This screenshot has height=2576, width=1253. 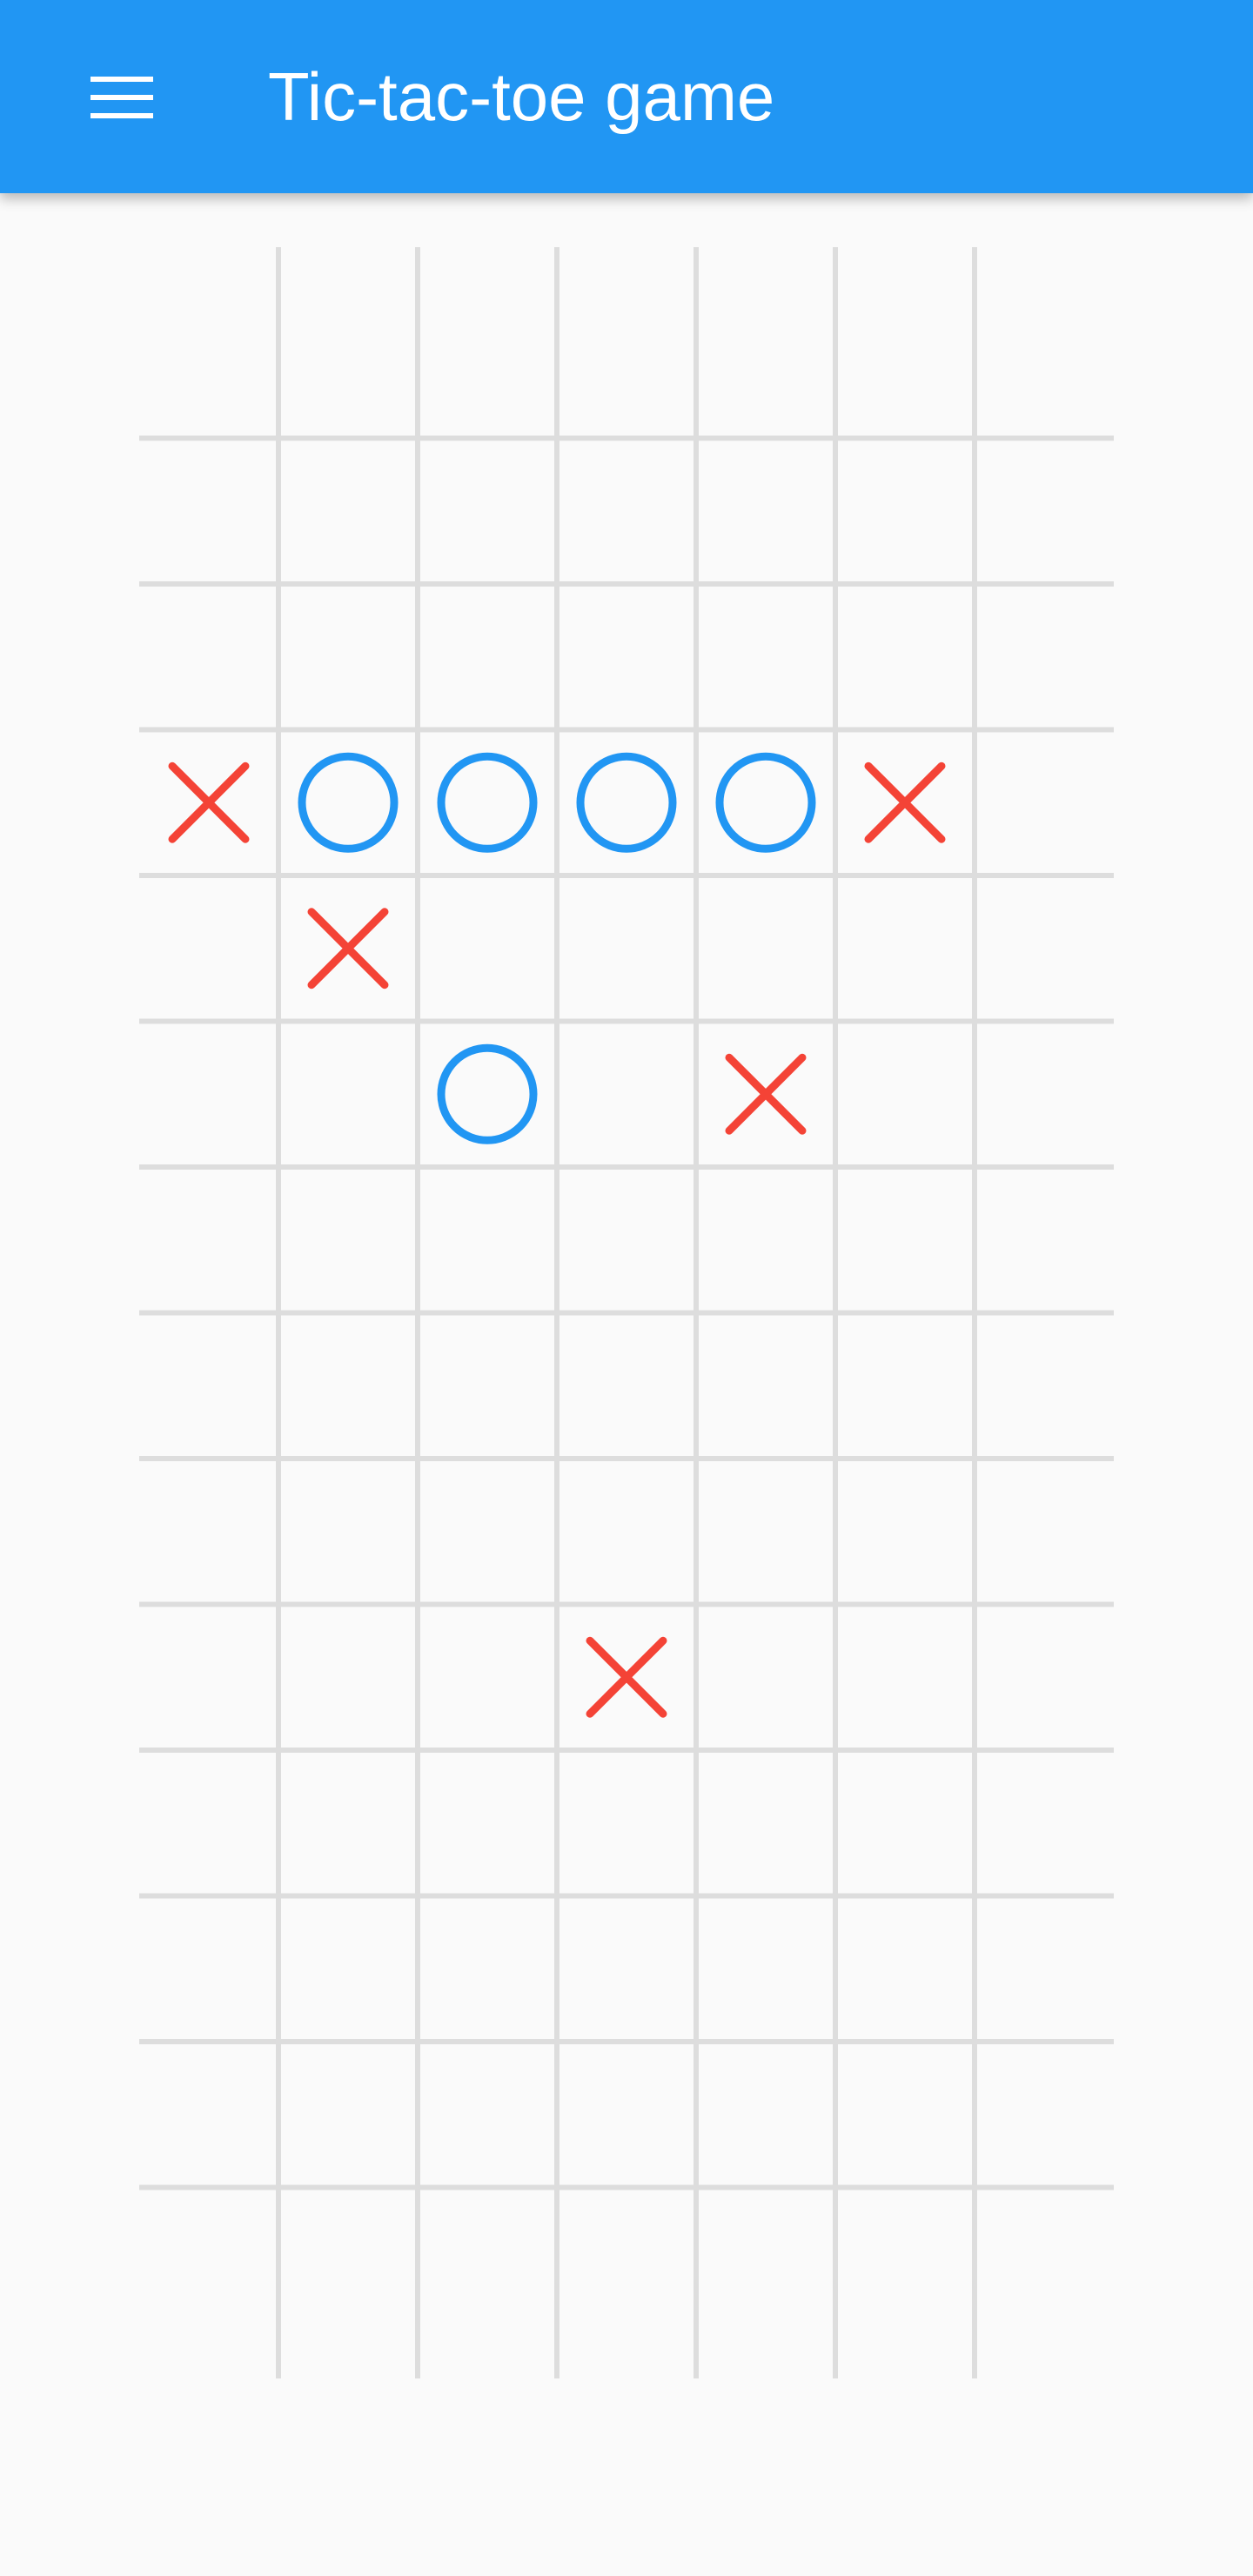 I want to click on app-title: Tic-tac-toe game, so click(x=521, y=96).